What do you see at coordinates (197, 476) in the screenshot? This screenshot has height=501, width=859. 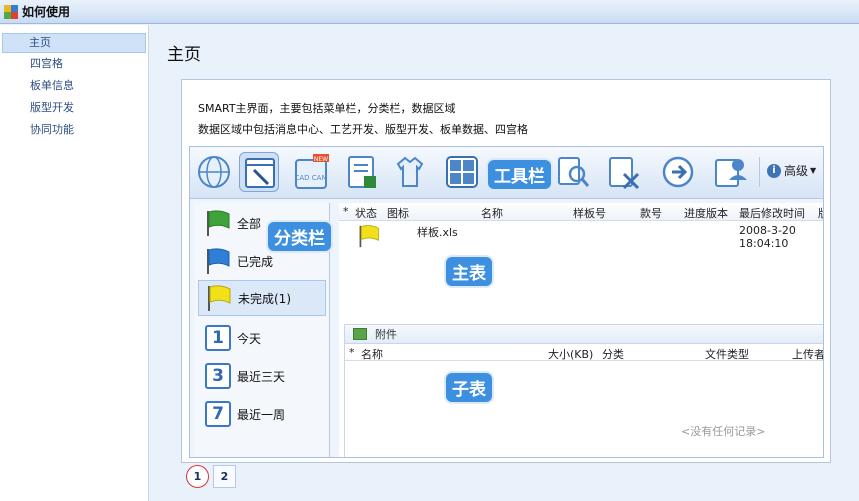 I see `page-1-button: 1` at bounding box center [197, 476].